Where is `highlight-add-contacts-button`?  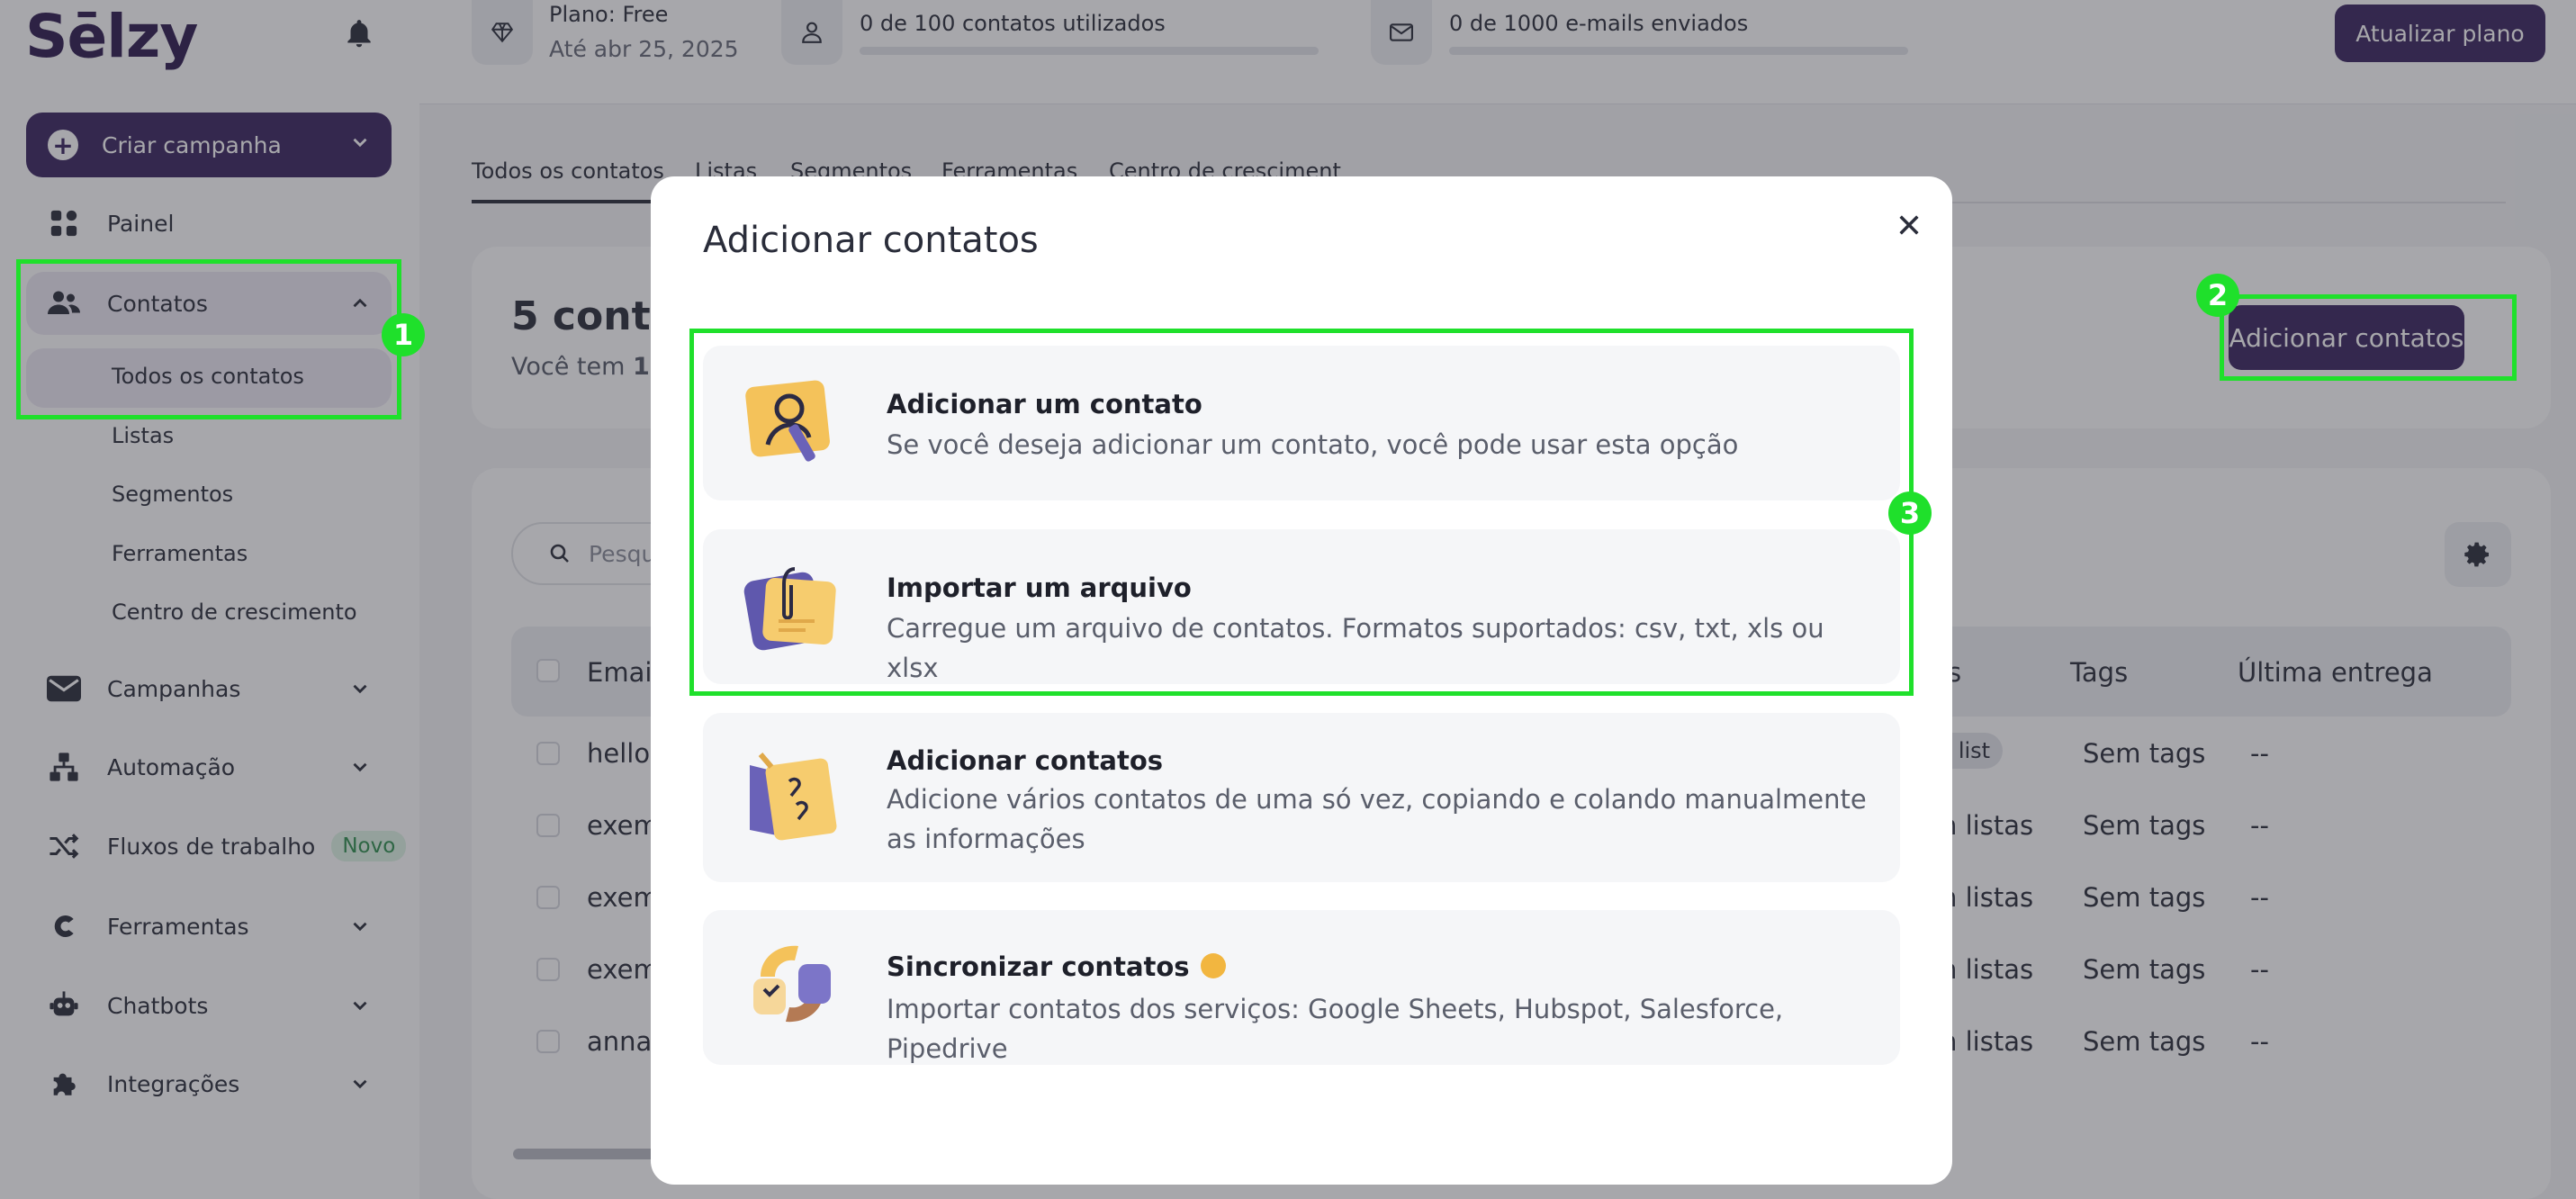
highlight-add-contacts-button is located at coordinates (2368, 337).